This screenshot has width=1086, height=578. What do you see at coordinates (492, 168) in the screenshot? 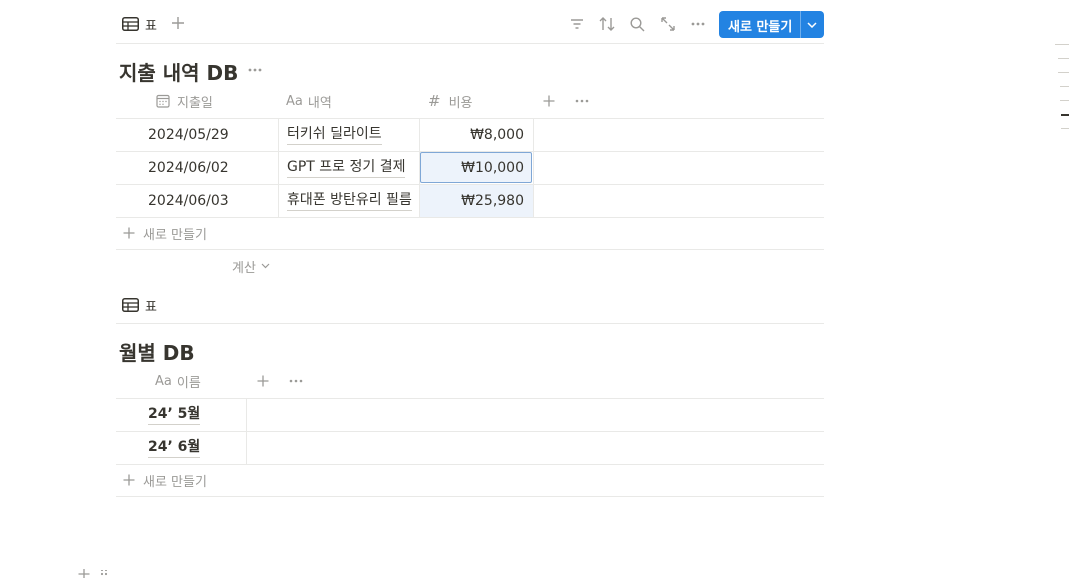
I see `cost-cell: ₩10,000` at bounding box center [492, 168].